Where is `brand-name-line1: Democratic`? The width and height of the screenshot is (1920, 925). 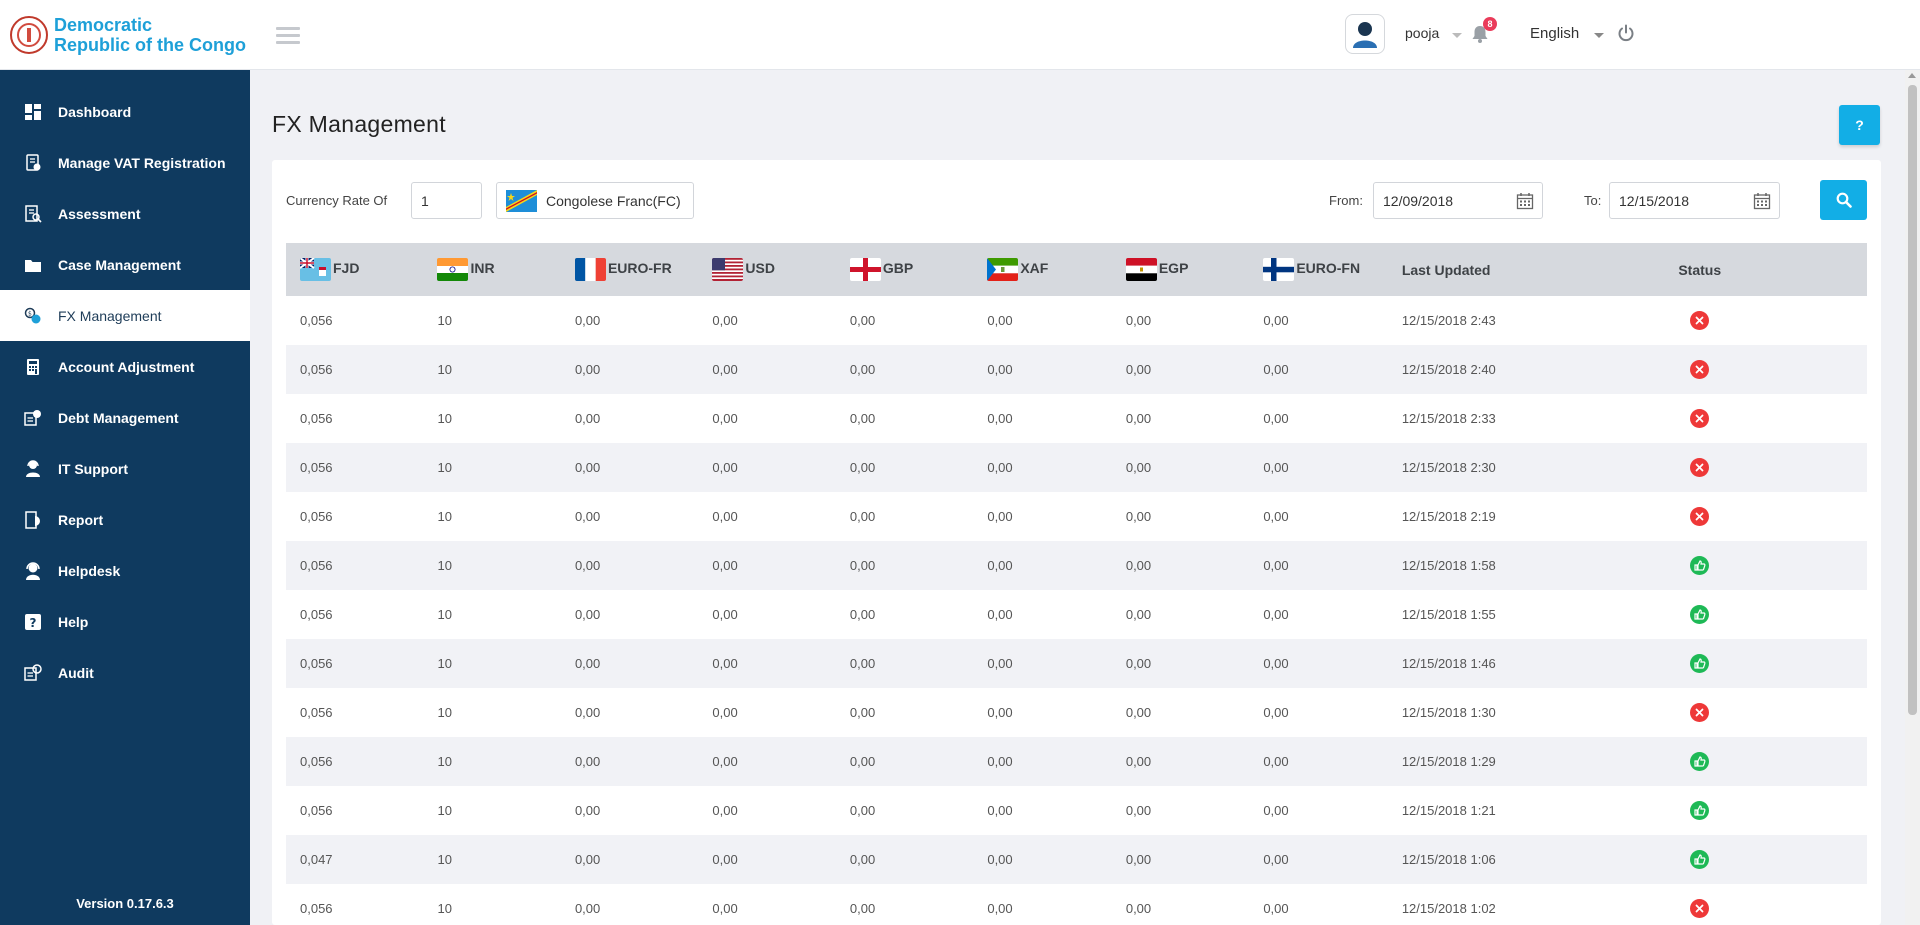
brand-name-line1: Democratic is located at coordinates (103, 24).